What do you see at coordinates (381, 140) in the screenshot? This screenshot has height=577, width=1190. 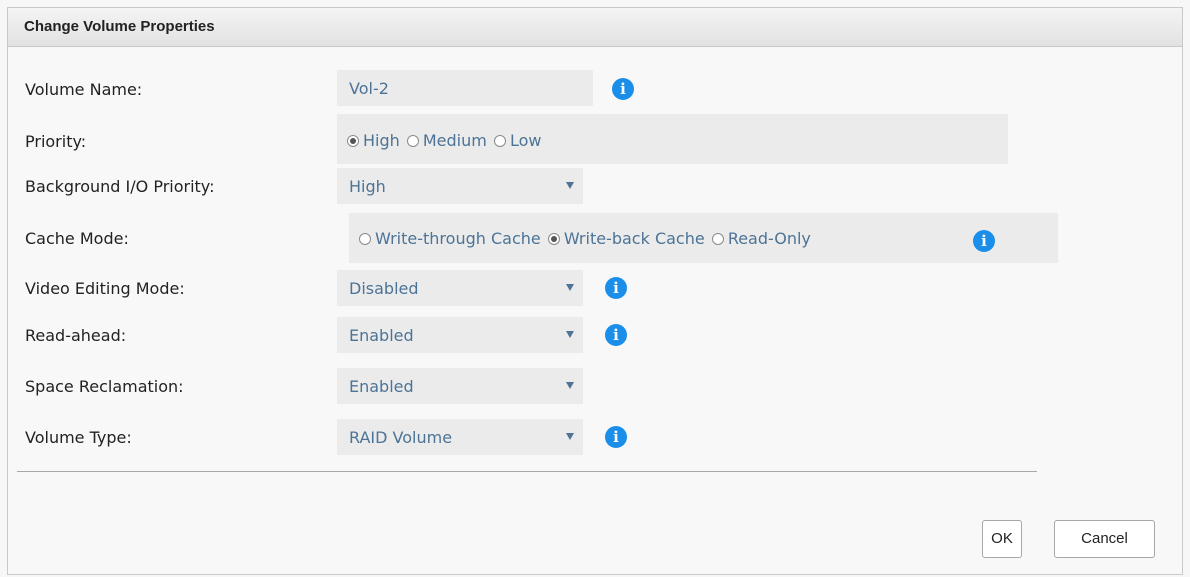 I see `priority-high-label: High` at bounding box center [381, 140].